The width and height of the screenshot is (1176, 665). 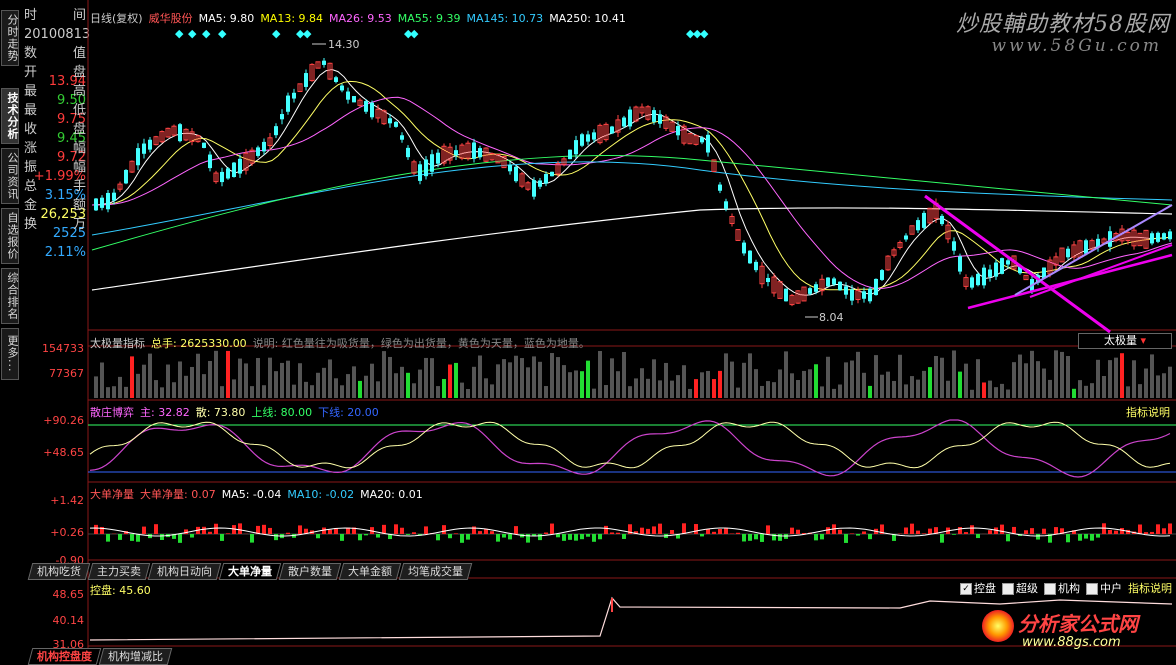 I want to click on net-header-item: MA5: -0.04, so click(x=252, y=494).